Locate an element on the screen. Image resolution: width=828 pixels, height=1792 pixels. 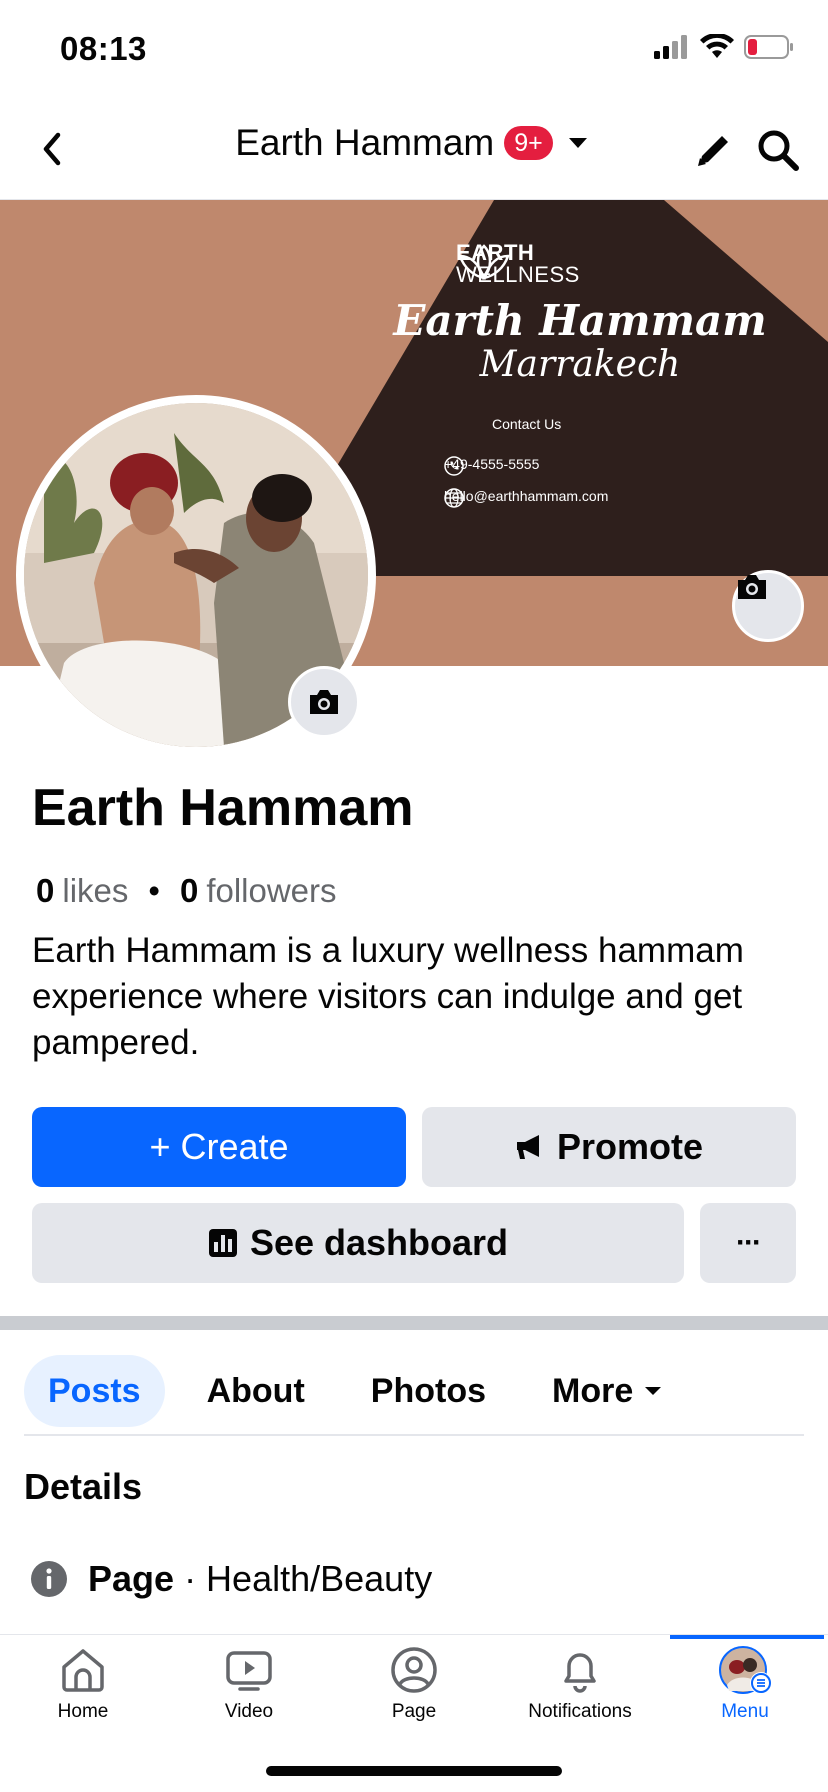
info-icon is located at coordinates (49, 1579).